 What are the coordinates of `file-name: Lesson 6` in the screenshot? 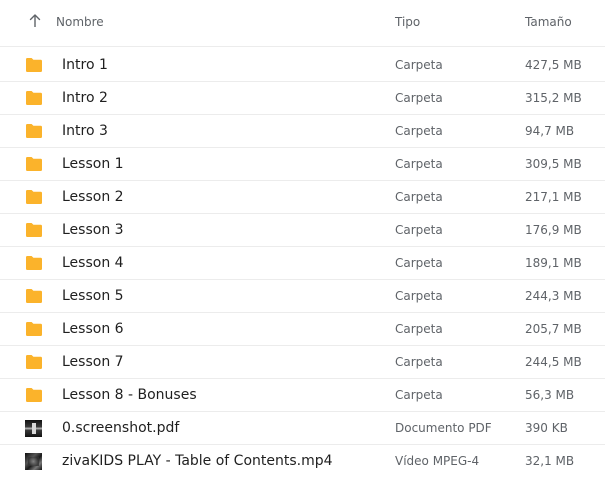 It's located at (93, 329).